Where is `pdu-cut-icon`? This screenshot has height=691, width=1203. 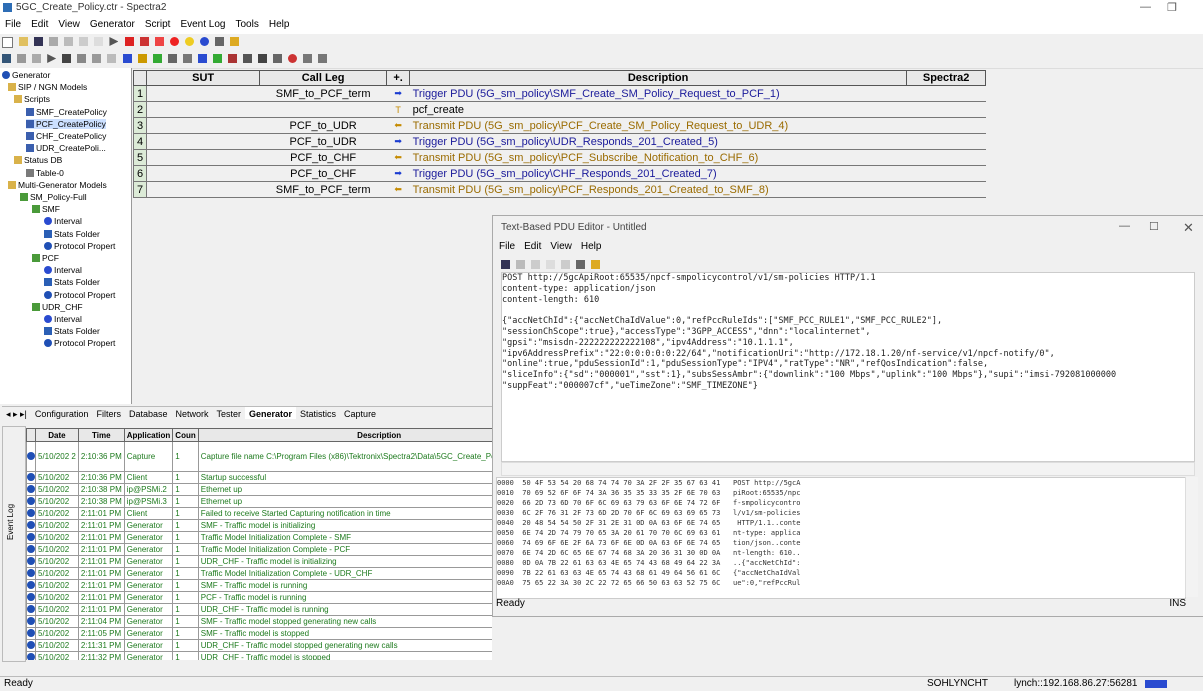
pdu-cut-icon is located at coordinates (521, 264).